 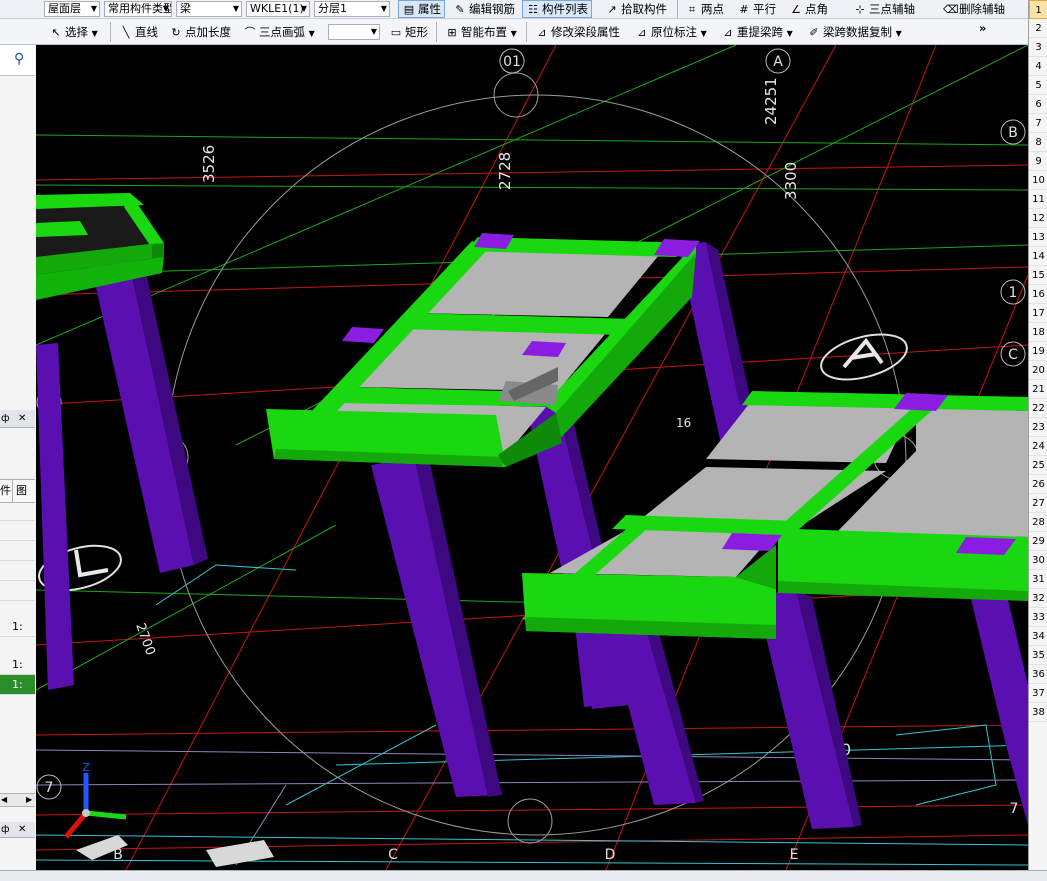 What do you see at coordinates (484, 9) in the screenshot?
I see `edit-rebar-button: ✎ 编辑钢筋` at bounding box center [484, 9].